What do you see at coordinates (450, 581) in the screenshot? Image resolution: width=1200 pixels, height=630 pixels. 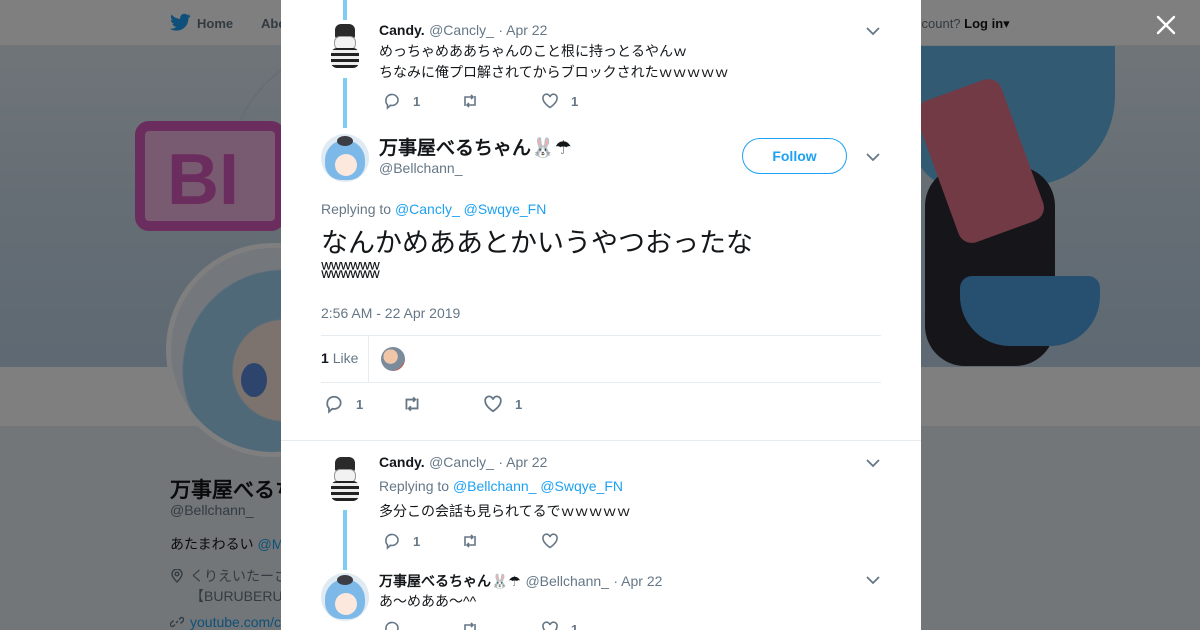 I see `tweet-author-name: 万事屋べるちゃん🐰☂` at bounding box center [450, 581].